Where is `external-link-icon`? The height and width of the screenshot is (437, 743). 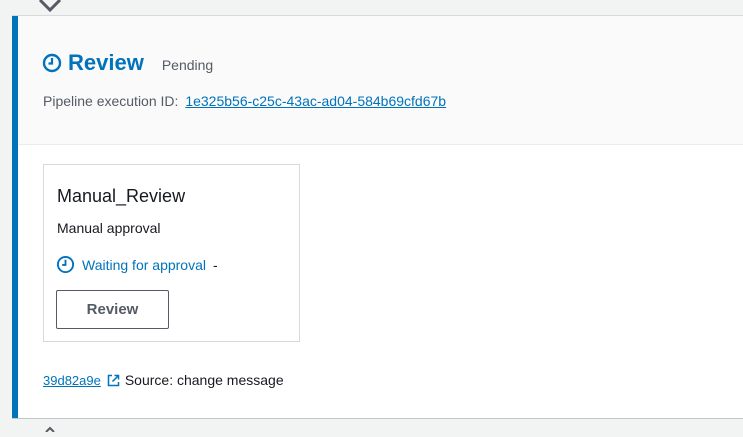 external-link-icon is located at coordinates (113, 380).